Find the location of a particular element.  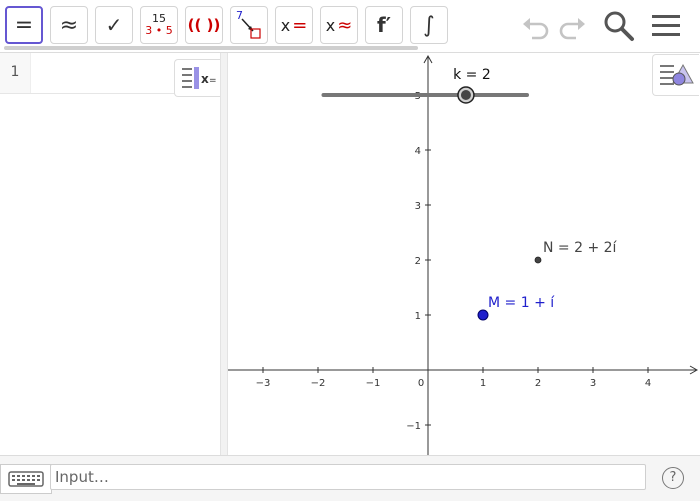

evaluate-tool-button: = is located at coordinates (24, 25).